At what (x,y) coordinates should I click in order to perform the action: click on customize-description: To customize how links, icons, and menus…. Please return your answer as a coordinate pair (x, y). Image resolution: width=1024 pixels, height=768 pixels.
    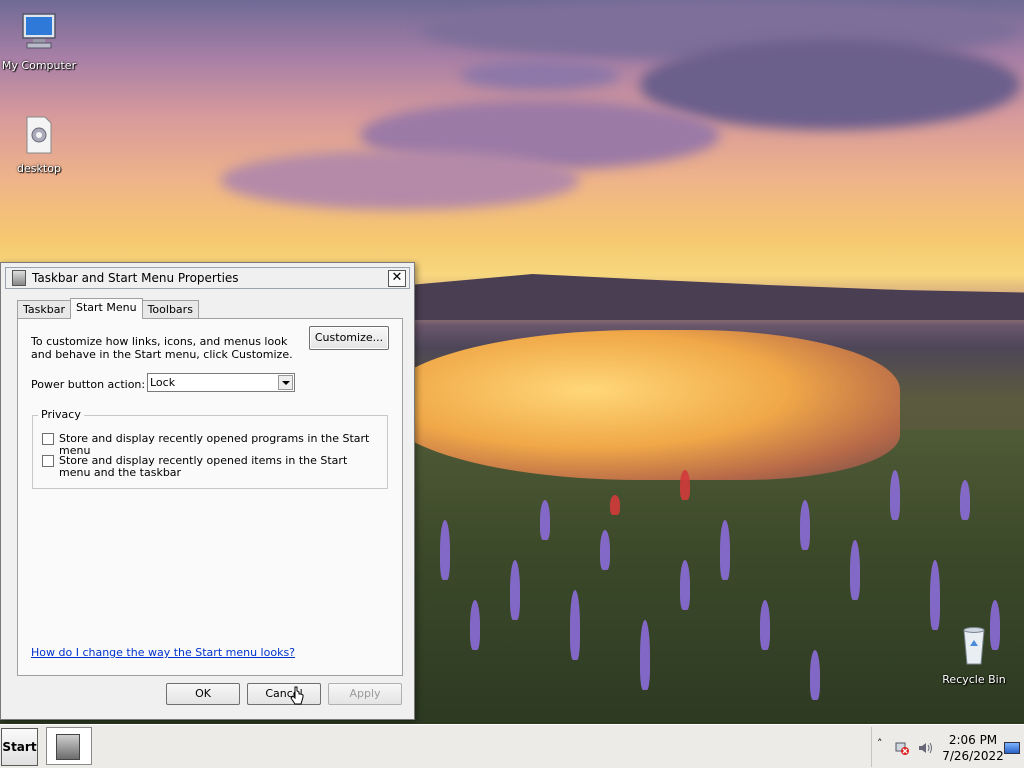
    Looking at the image, I should click on (162, 348).